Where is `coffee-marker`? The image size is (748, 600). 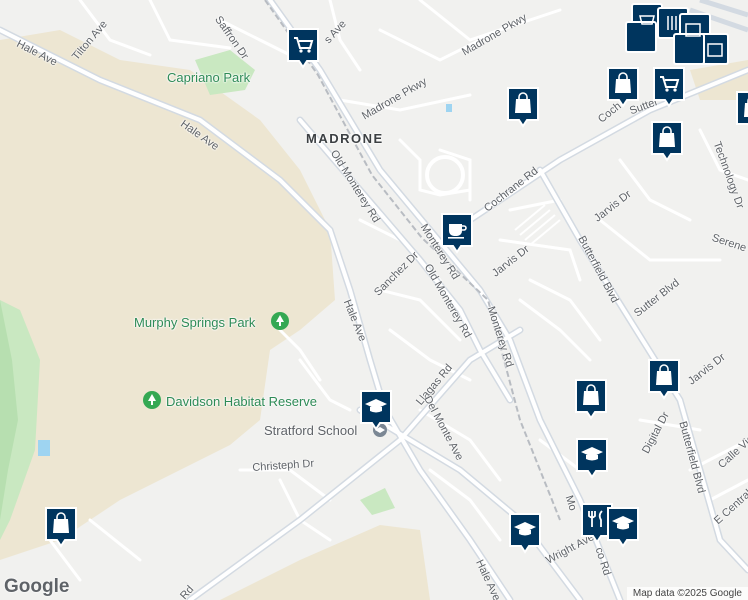
coffee-marker is located at coordinates (457, 234).